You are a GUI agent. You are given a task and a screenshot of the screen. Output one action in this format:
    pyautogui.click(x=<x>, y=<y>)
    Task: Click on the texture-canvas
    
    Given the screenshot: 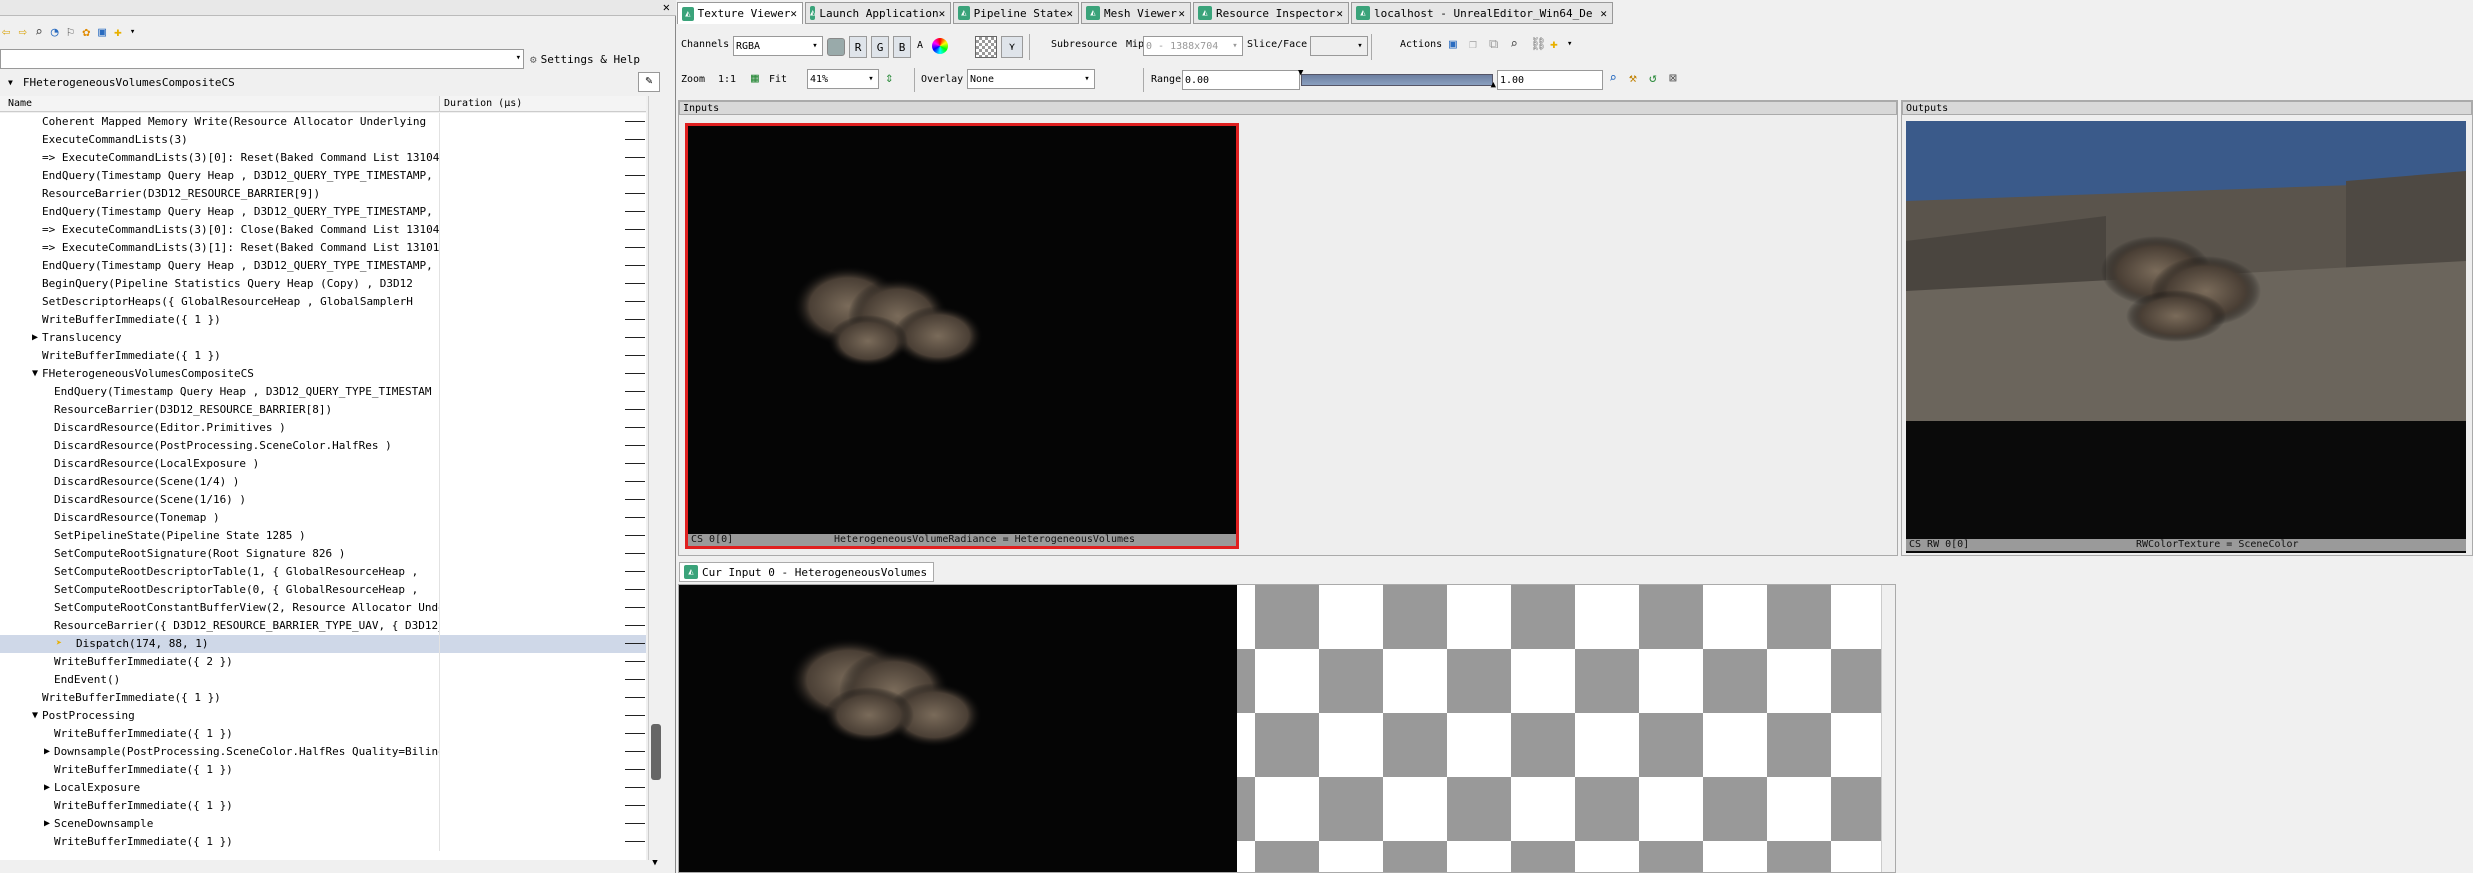 What is the action you would take?
    pyautogui.click(x=958, y=728)
    